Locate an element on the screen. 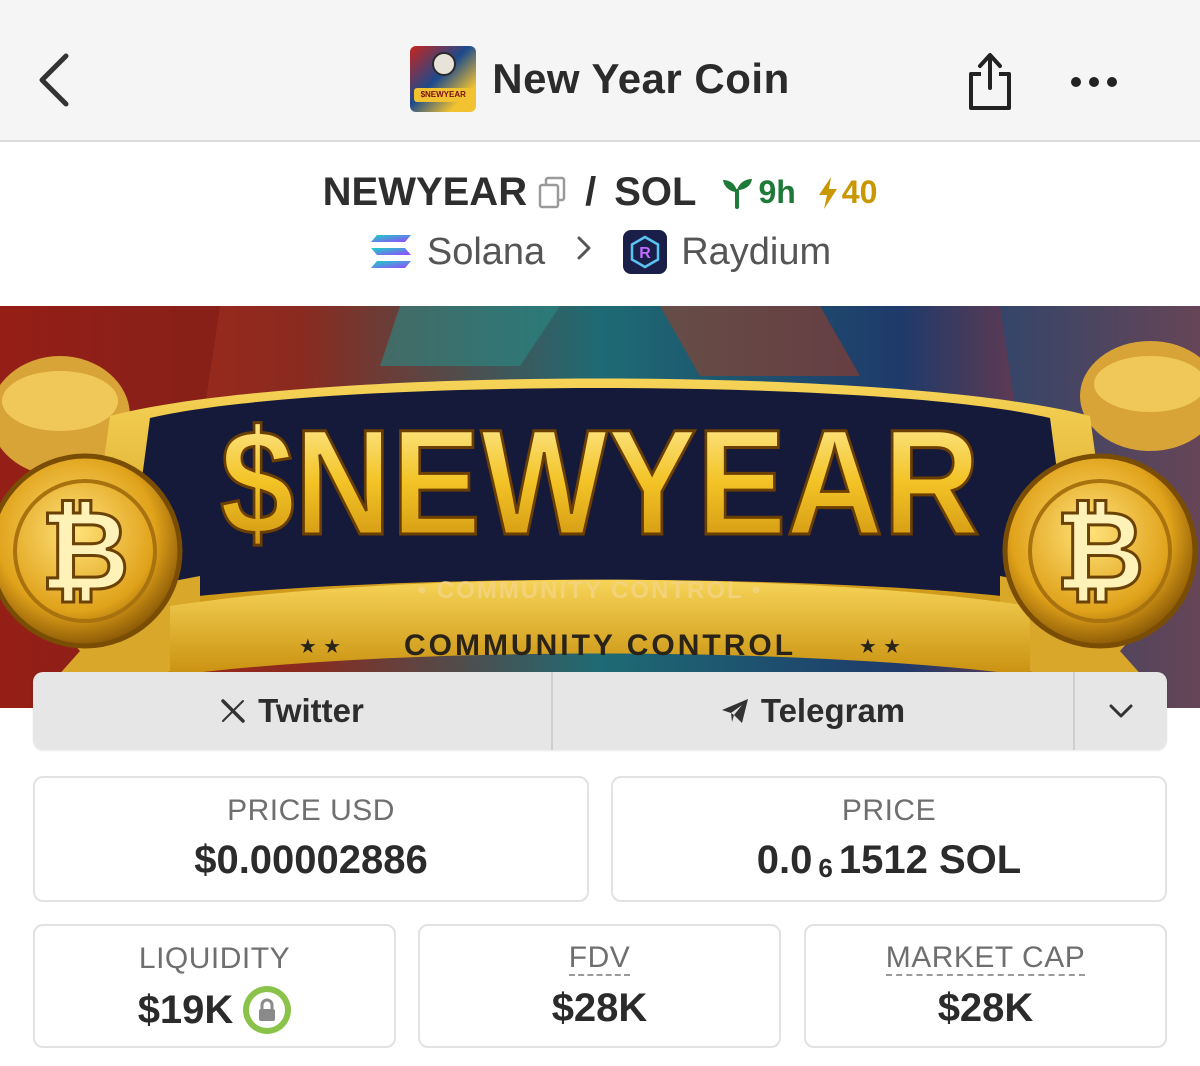 The width and height of the screenshot is (1200, 1066). title-group: $NEWYEAR New Year Coin is located at coordinates (600, 79).